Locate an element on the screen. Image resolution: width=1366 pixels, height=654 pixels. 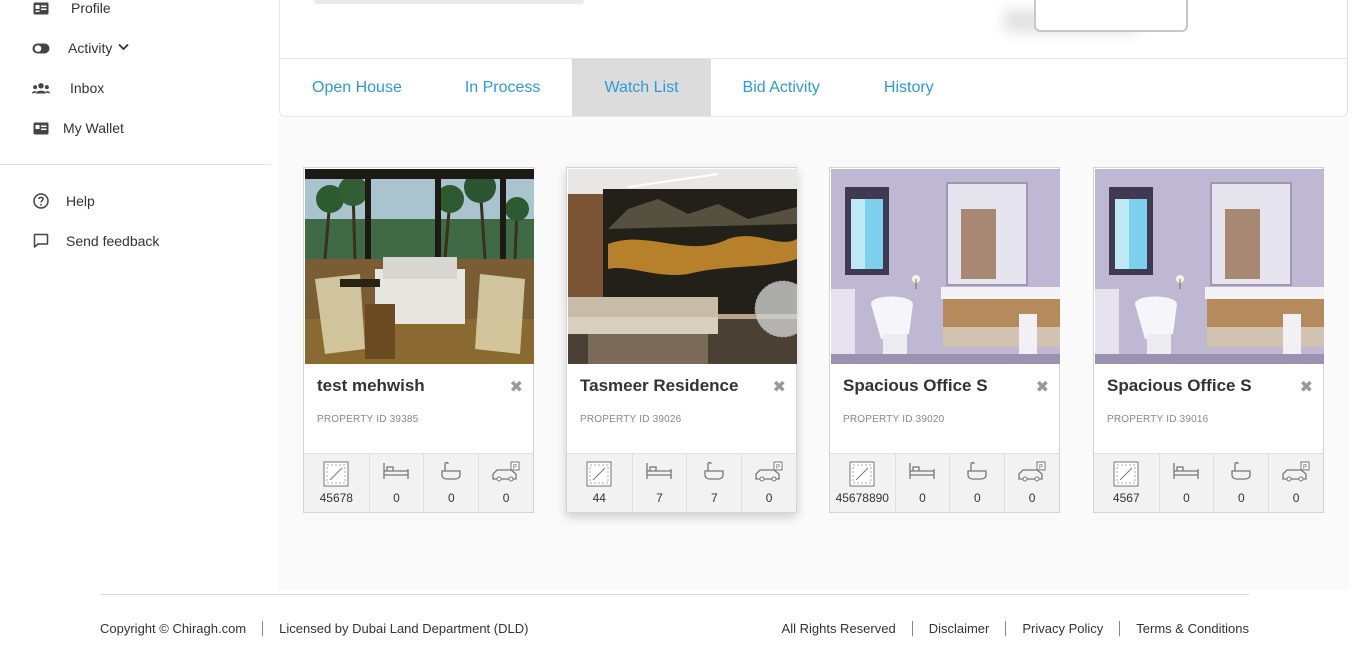
sidebar-item-help: Help is located at coordinates (63, 201).